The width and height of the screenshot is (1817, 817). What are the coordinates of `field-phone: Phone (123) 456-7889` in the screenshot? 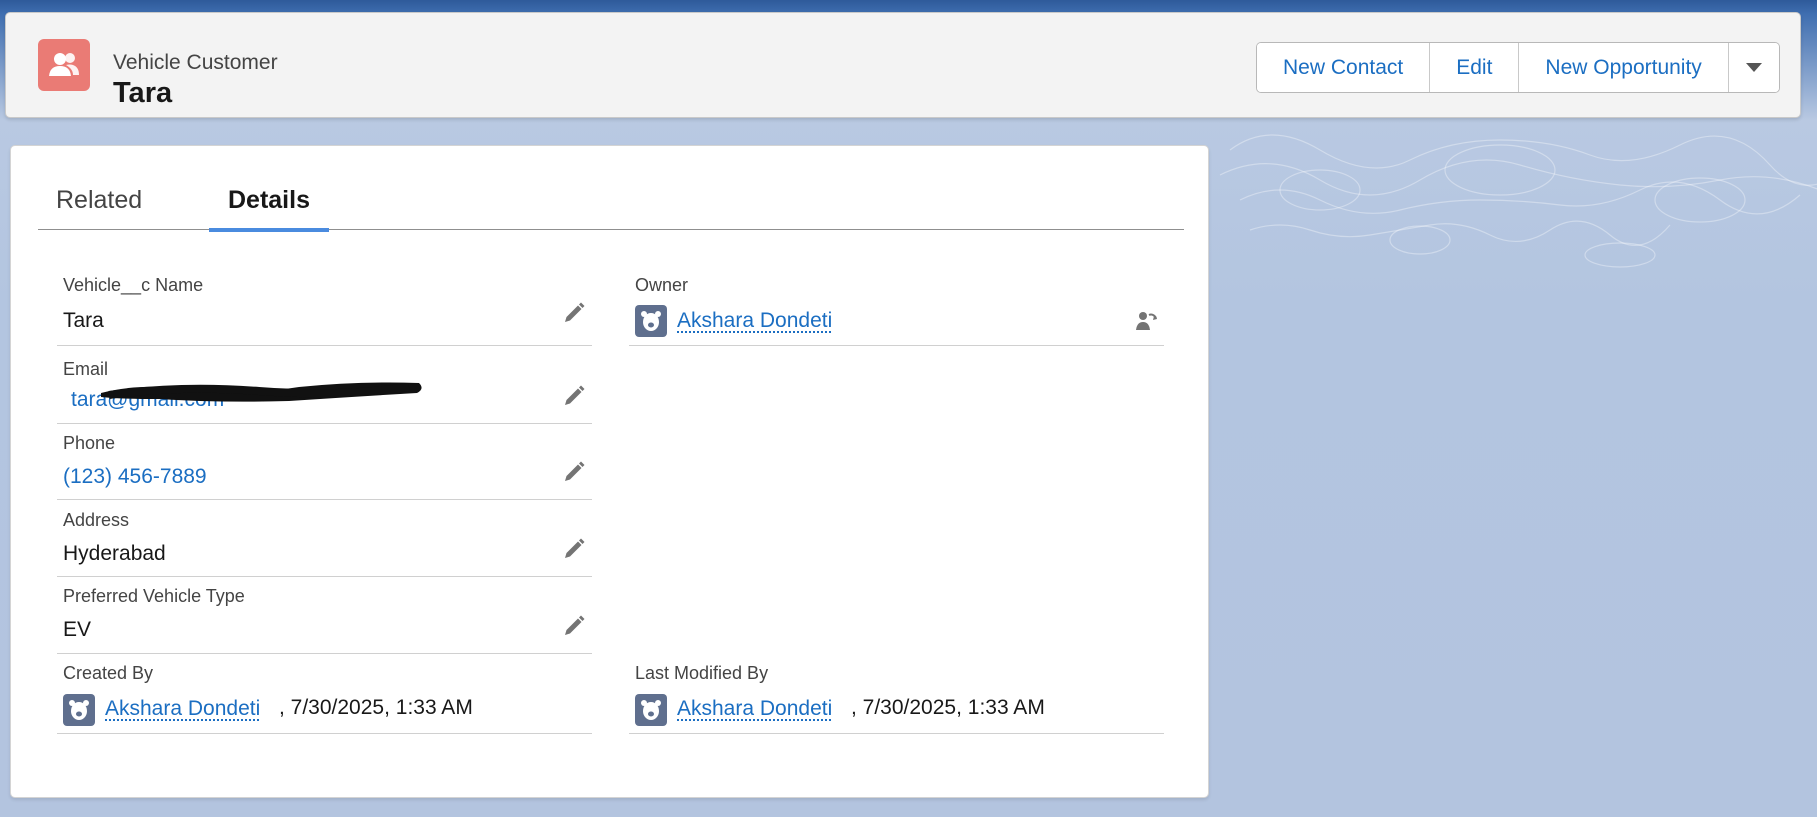 It's located at (324, 462).